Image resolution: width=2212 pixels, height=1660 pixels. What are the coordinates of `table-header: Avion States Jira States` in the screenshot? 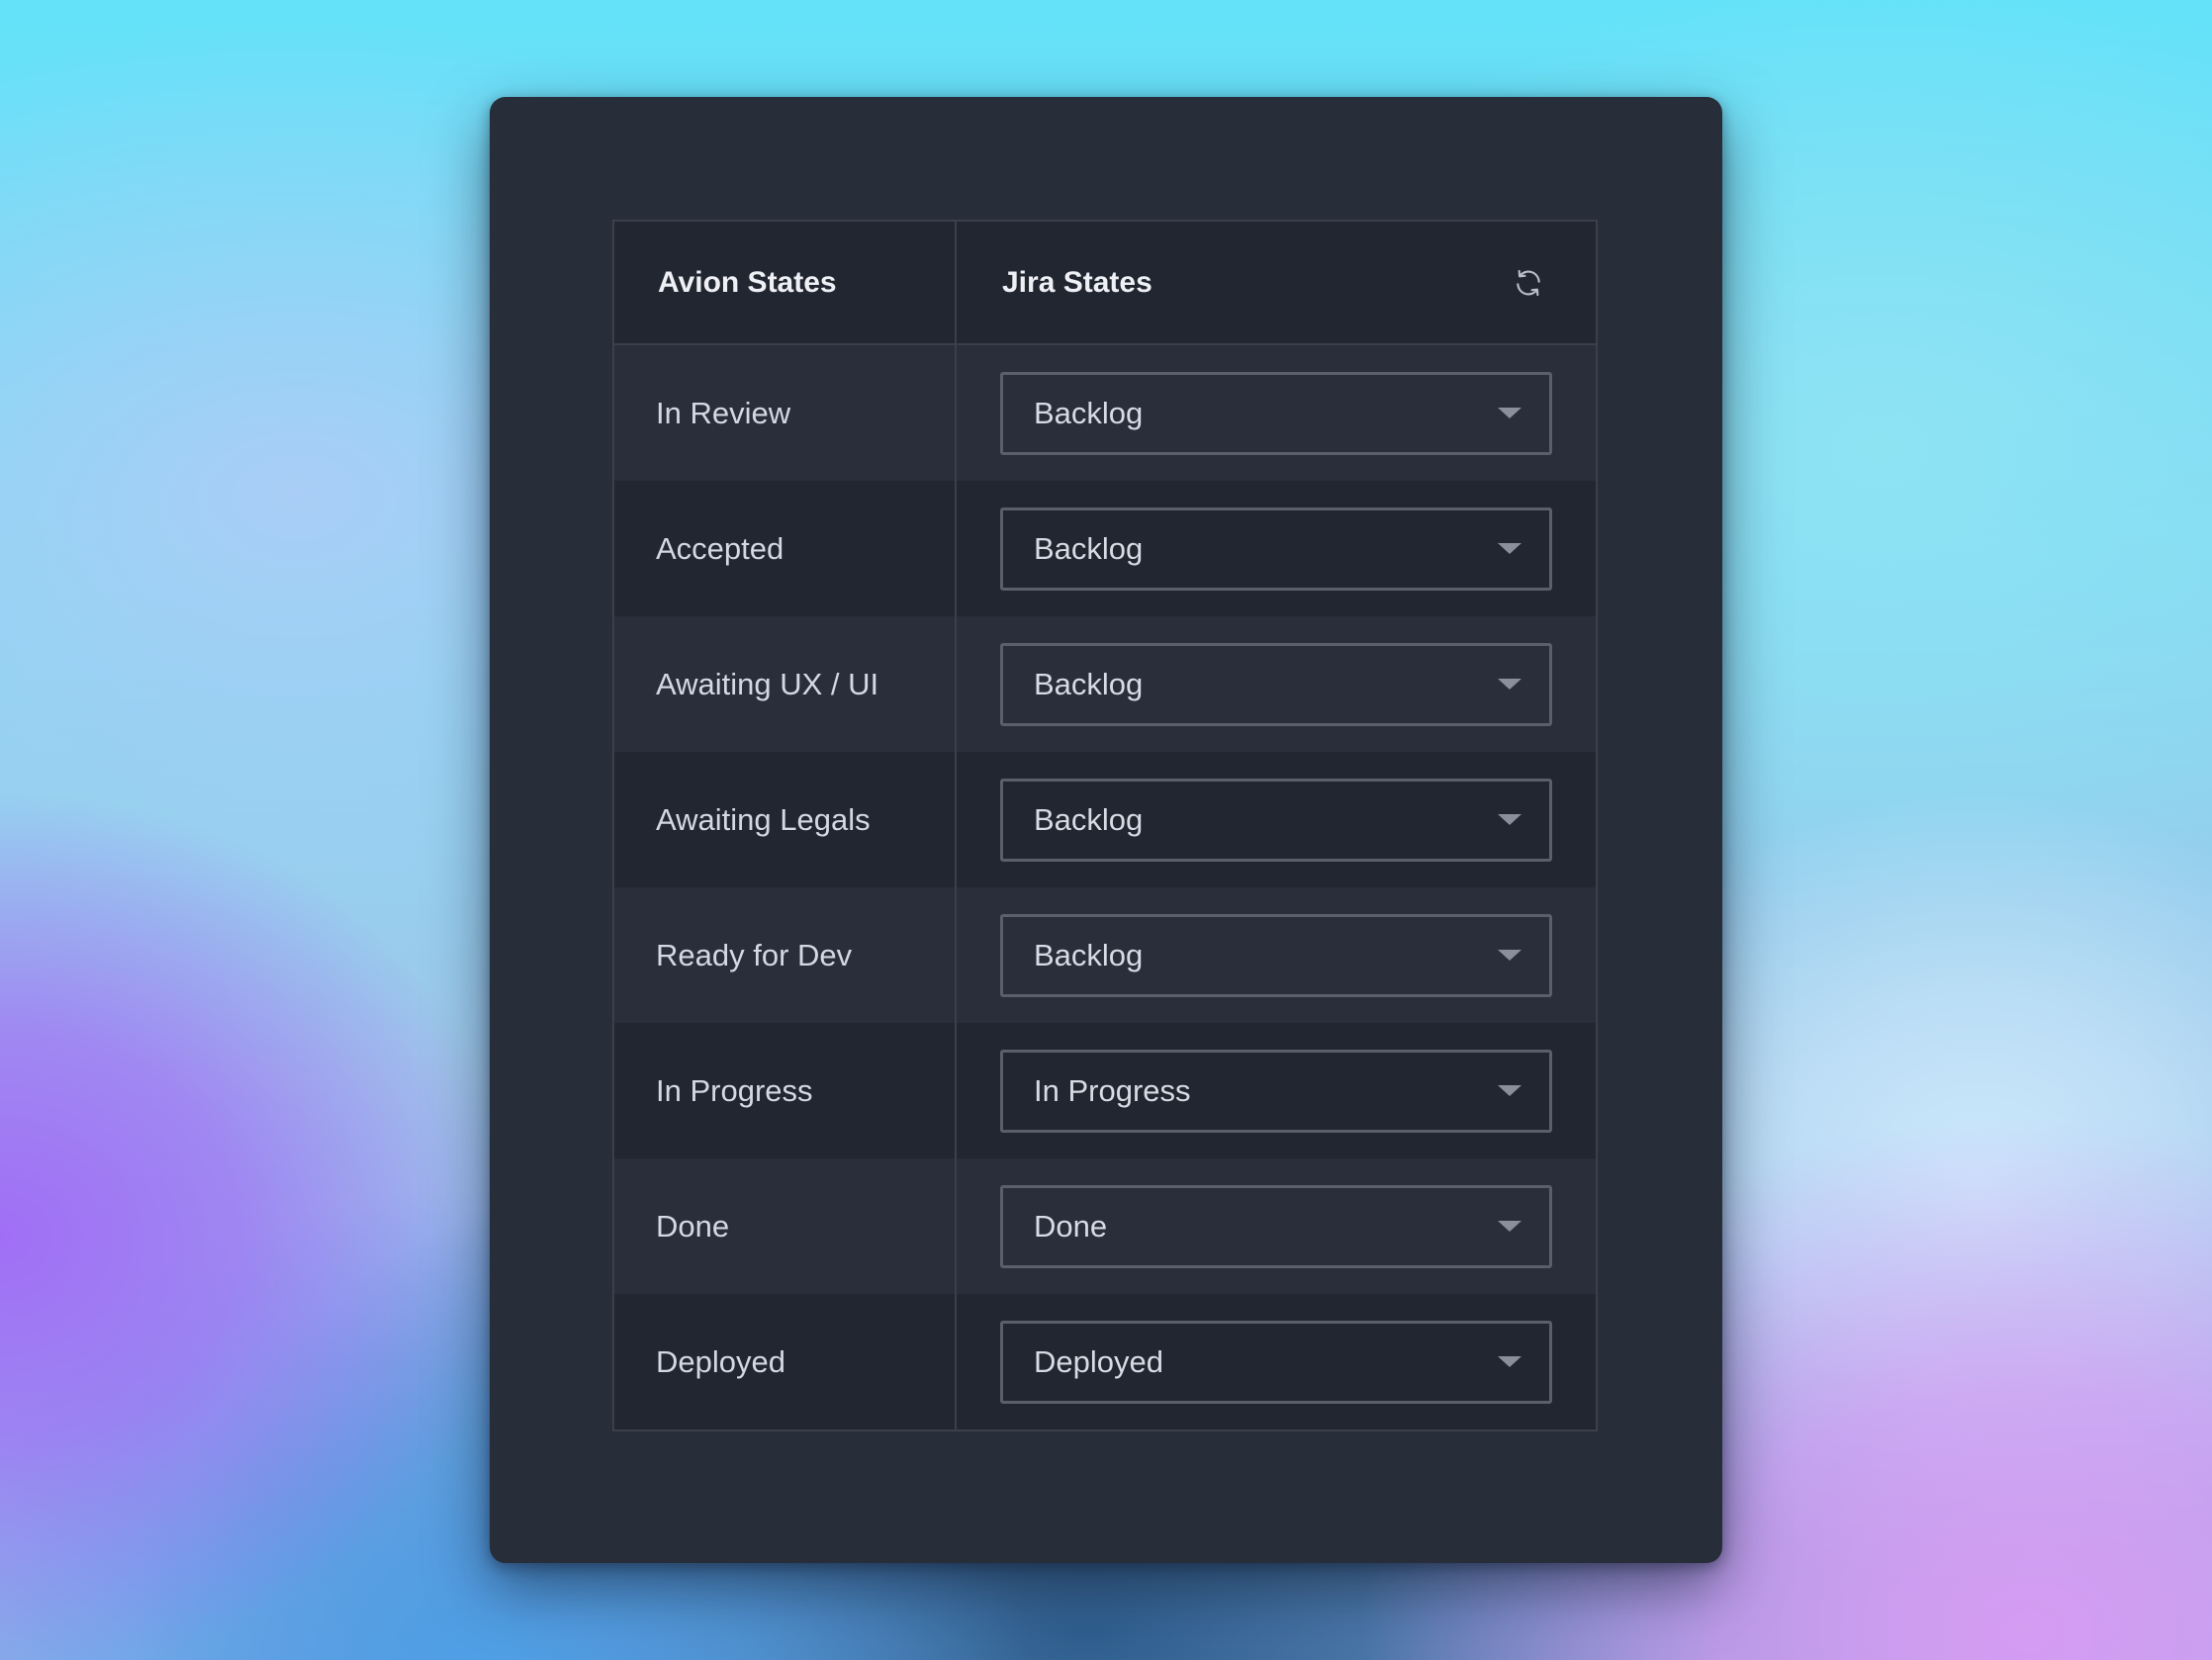 It's located at (1105, 283).